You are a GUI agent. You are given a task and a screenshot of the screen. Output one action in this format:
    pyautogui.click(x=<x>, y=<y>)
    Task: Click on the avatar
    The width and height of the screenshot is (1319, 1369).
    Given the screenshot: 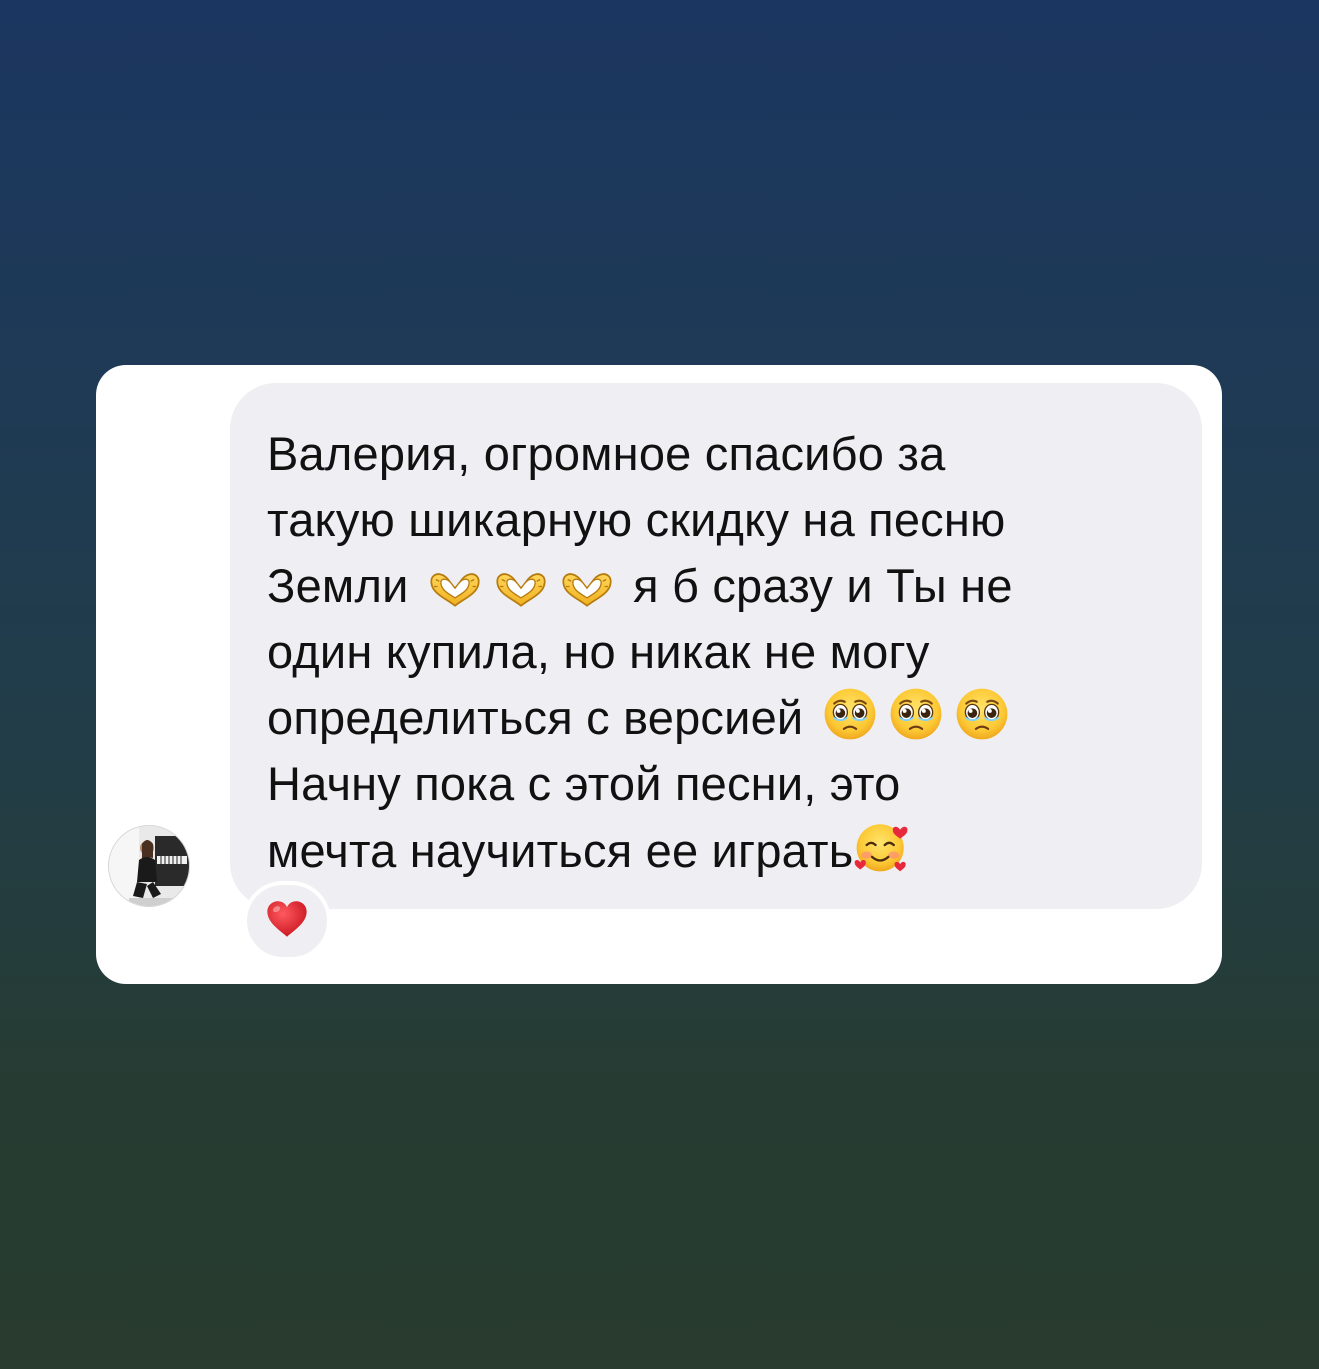 What is the action you would take?
    pyautogui.click(x=149, y=866)
    